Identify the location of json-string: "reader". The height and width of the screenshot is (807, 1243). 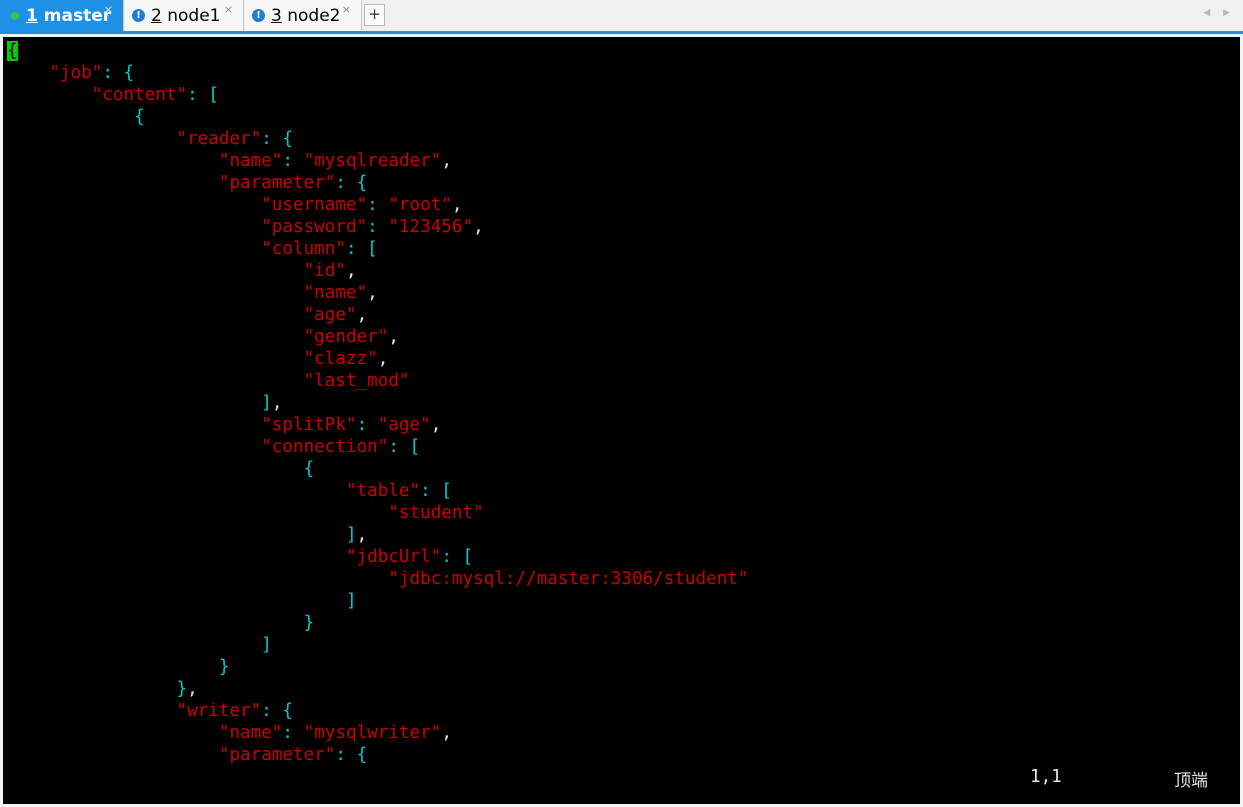
(219, 139).